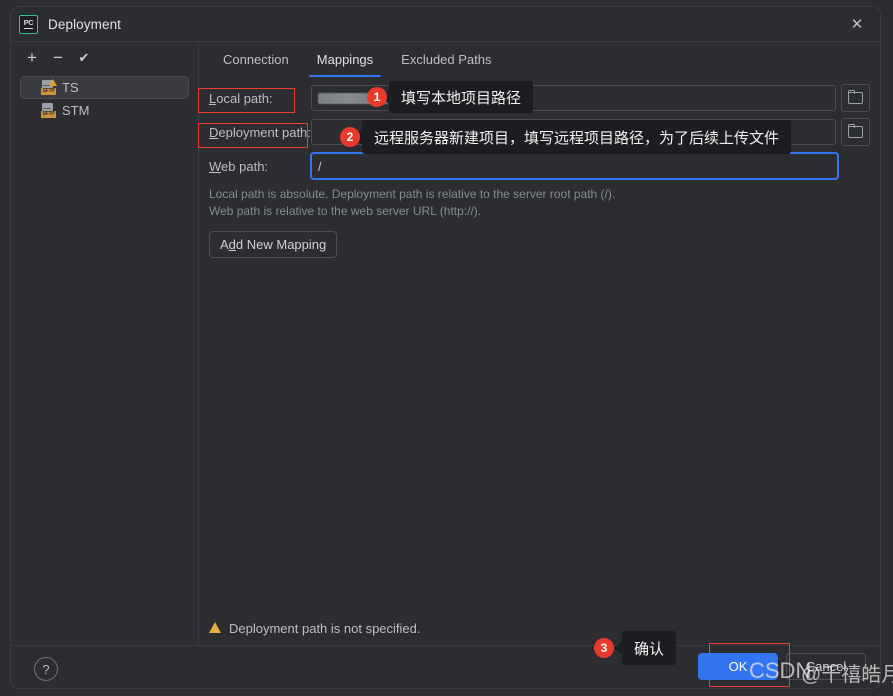 The image size is (893, 696). Describe the element at coordinates (49, 87) in the screenshot. I see `sftp-server-warning-icon: SFTP` at that location.